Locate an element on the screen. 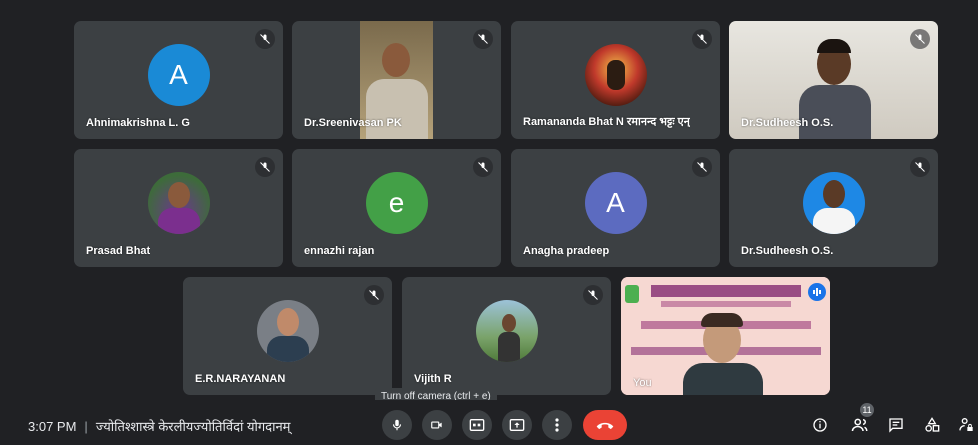 This screenshot has height=445, width=978. more-vert-icon is located at coordinates (557, 425).